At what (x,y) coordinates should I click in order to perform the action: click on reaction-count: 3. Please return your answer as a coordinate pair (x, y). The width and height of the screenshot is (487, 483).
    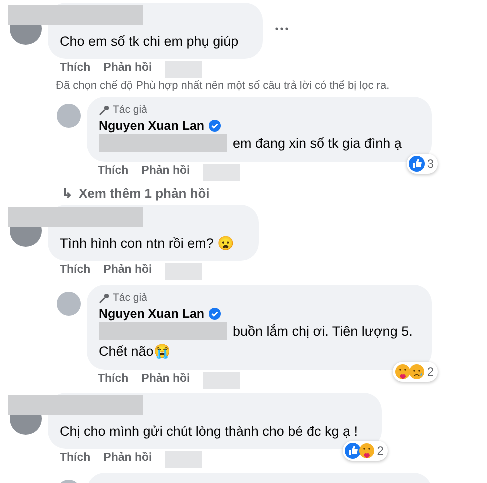
    Looking at the image, I should click on (430, 164).